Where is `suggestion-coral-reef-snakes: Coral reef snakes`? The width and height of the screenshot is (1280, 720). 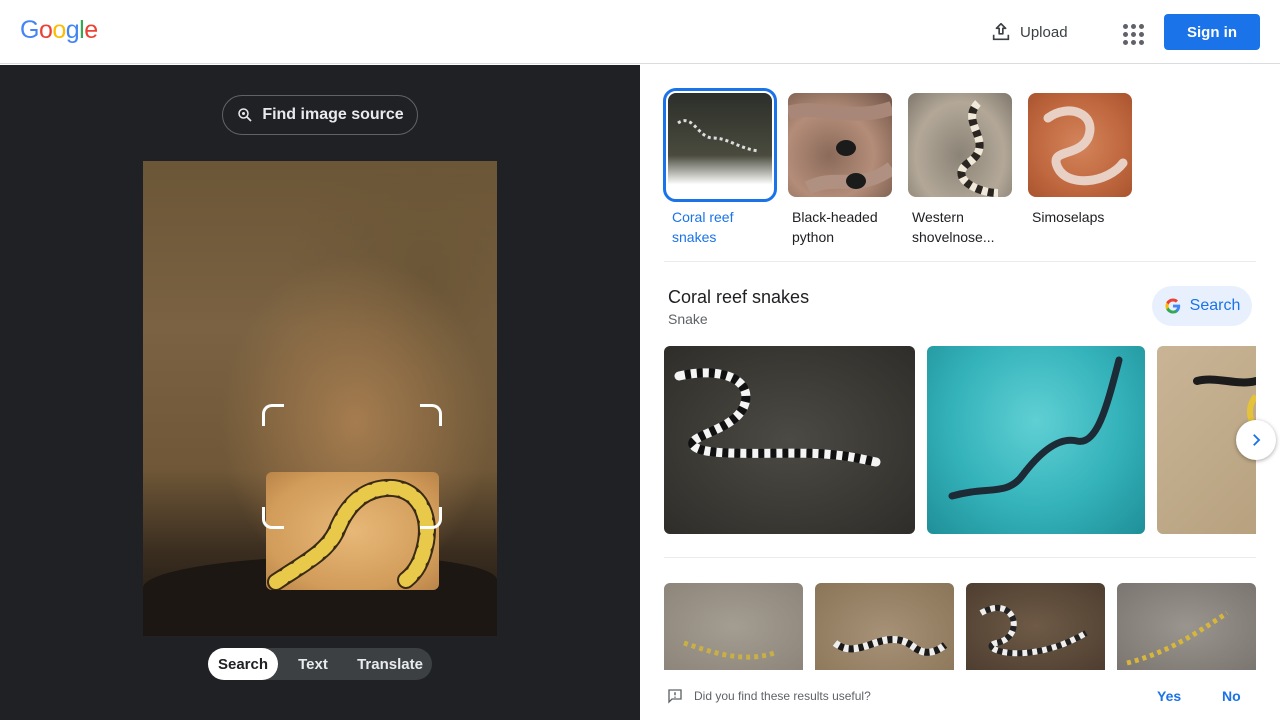
suggestion-coral-reef-snakes: Coral reef snakes is located at coordinates (720, 167).